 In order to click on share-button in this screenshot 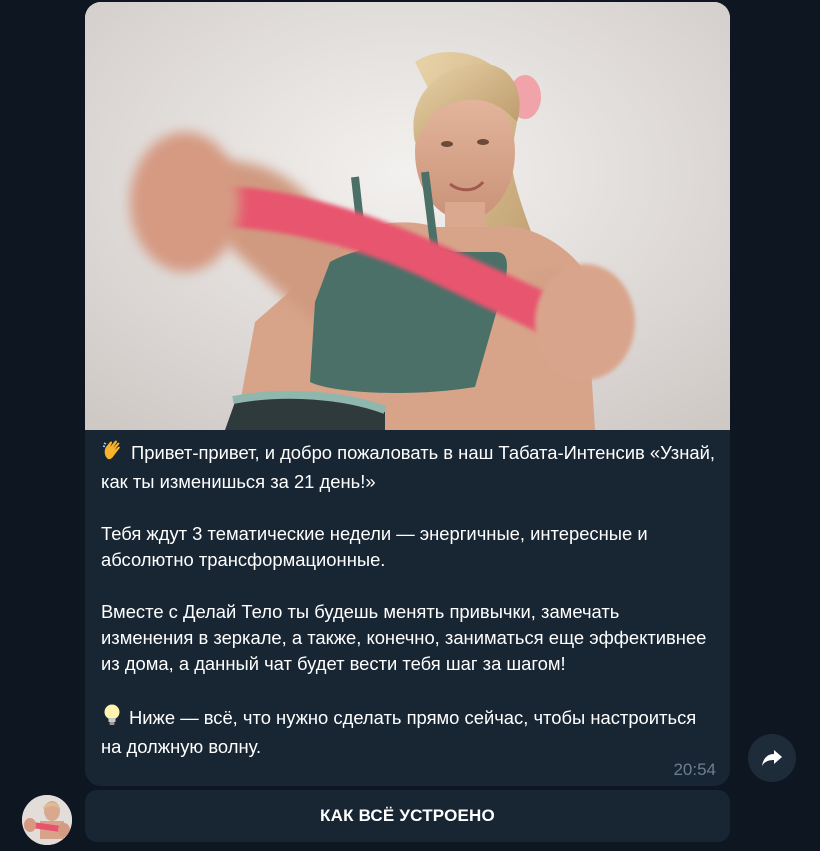, I will do `click(772, 758)`.